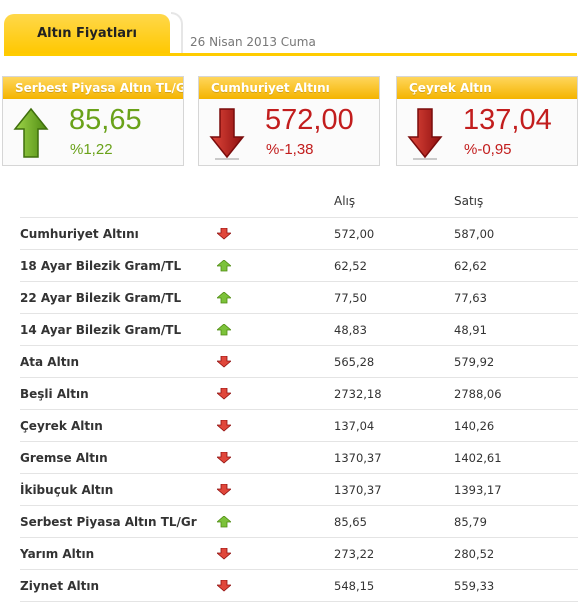 The image size is (583, 602). What do you see at coordinates (299, 234) in the screenshot?
I see `table-row: Cumhuriyet Altını 572,00 587,00` at bounding box center [299, 234].